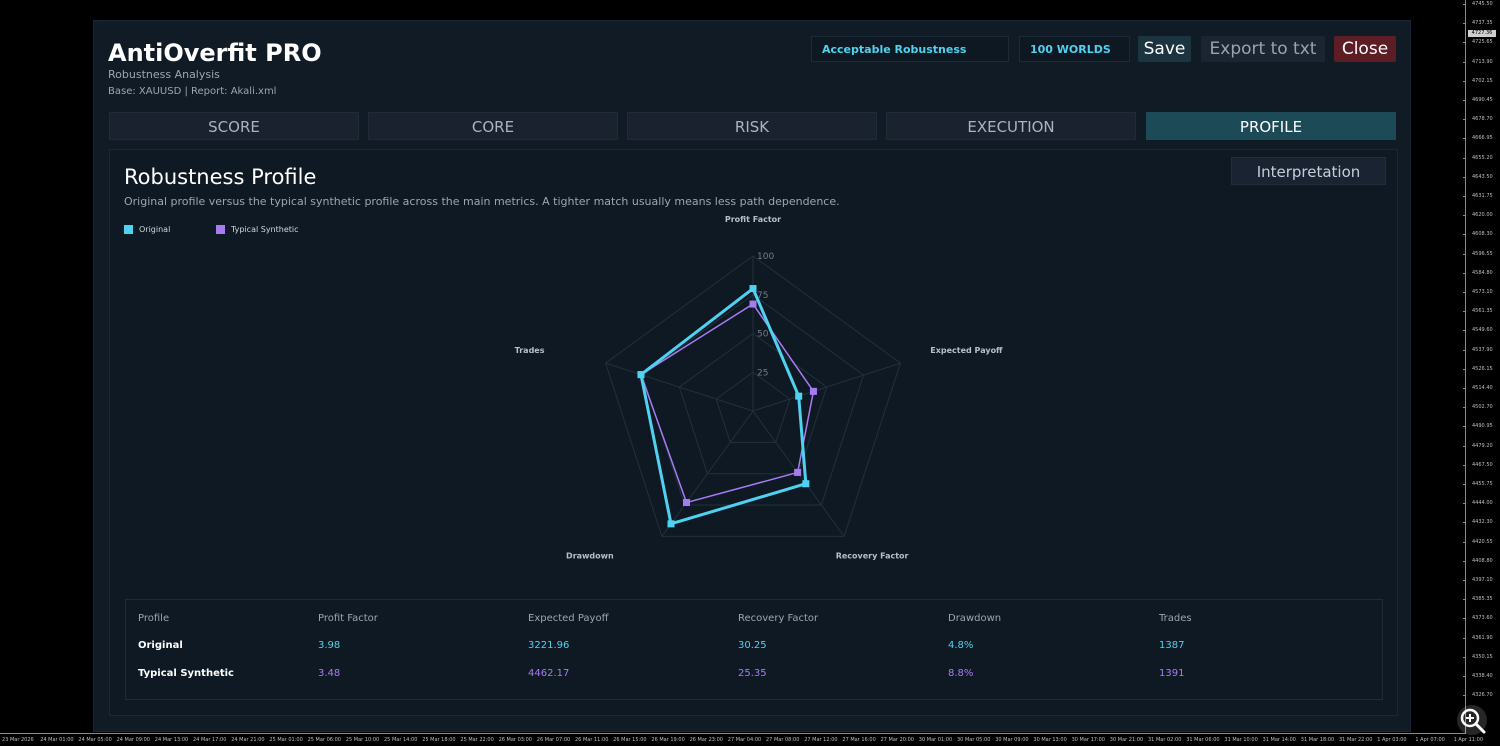  Describe the element at coordinates (778, 618) in the screenshot. I see `table-header-recovery-factor: Recovery Factor` at that location.